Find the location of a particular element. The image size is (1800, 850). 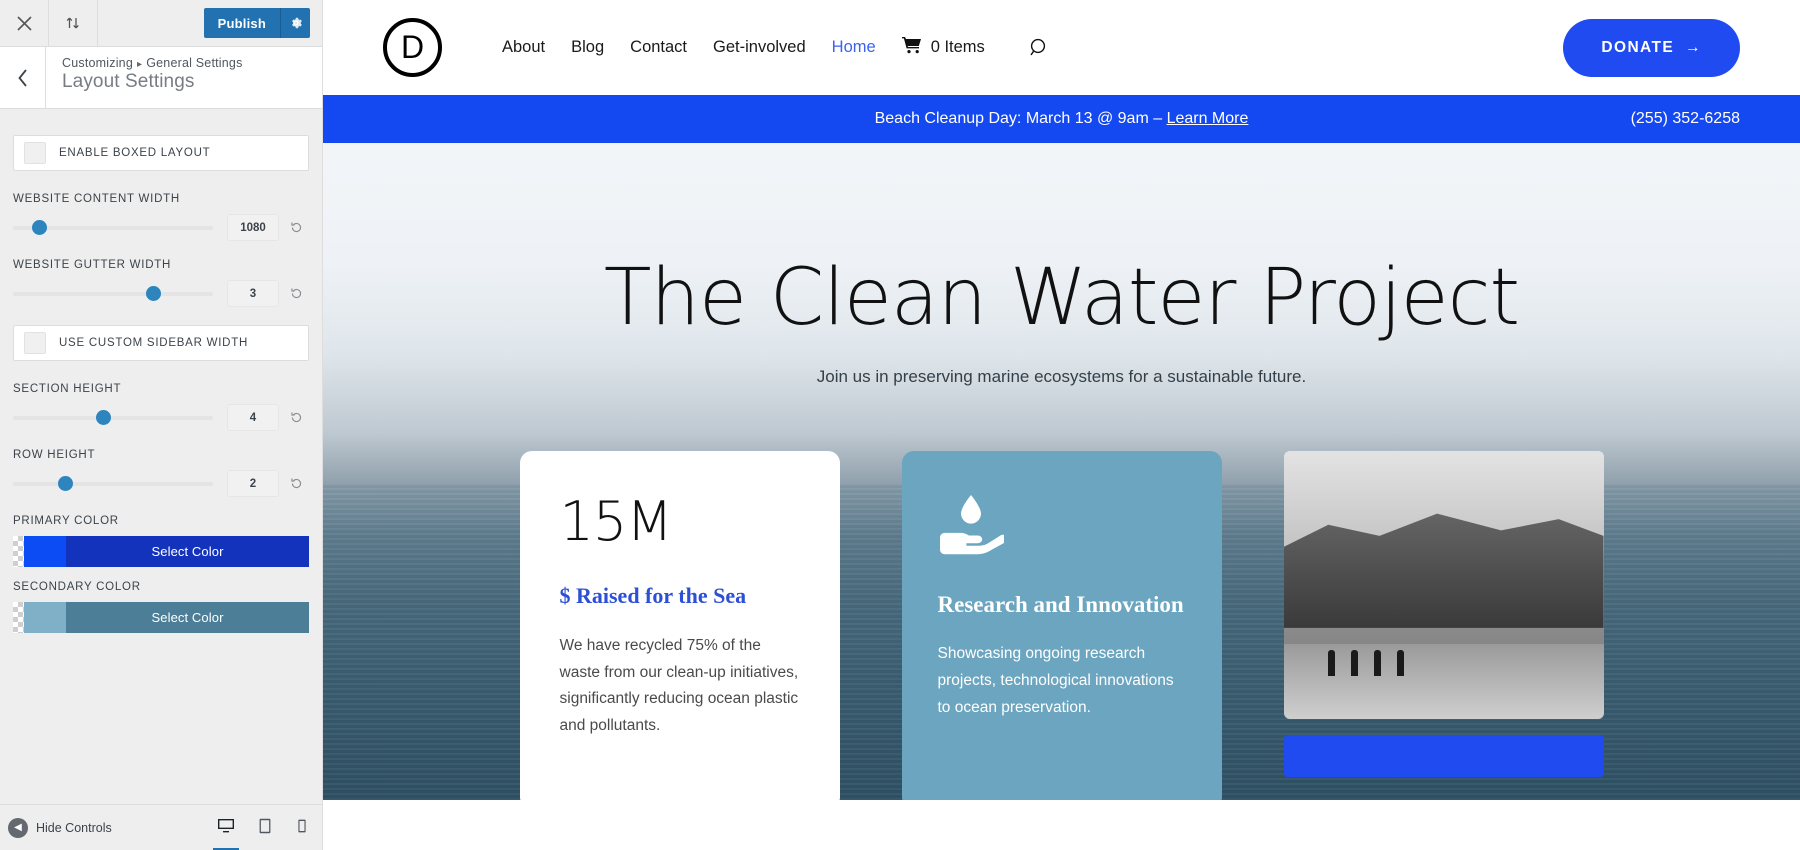

control-website-content-width: WEBSITE CONTENT WIDTH 1080 is located at coordinates (161, 217).